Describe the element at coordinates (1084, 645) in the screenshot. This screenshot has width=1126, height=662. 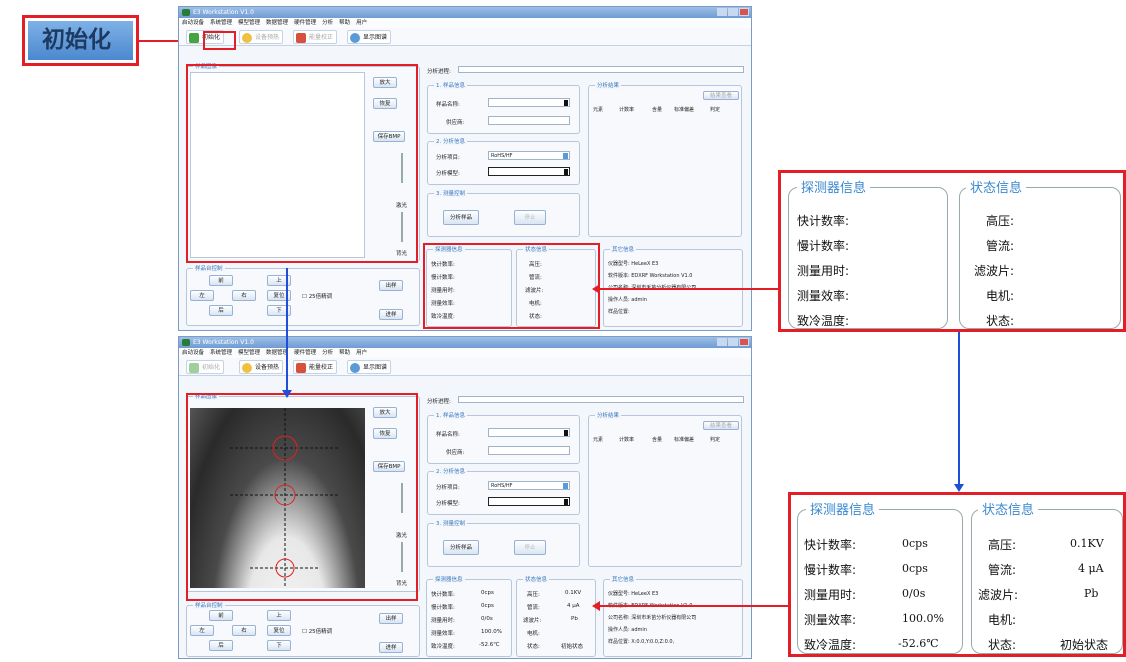
I see `callout-state-value: 初始状态` at that location.